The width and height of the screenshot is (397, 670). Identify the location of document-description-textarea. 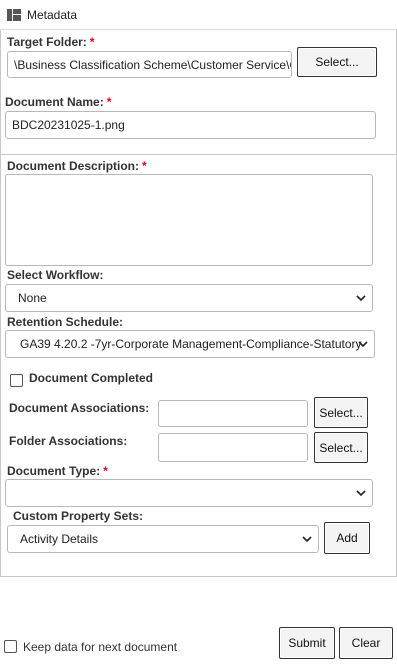
(189, 220).